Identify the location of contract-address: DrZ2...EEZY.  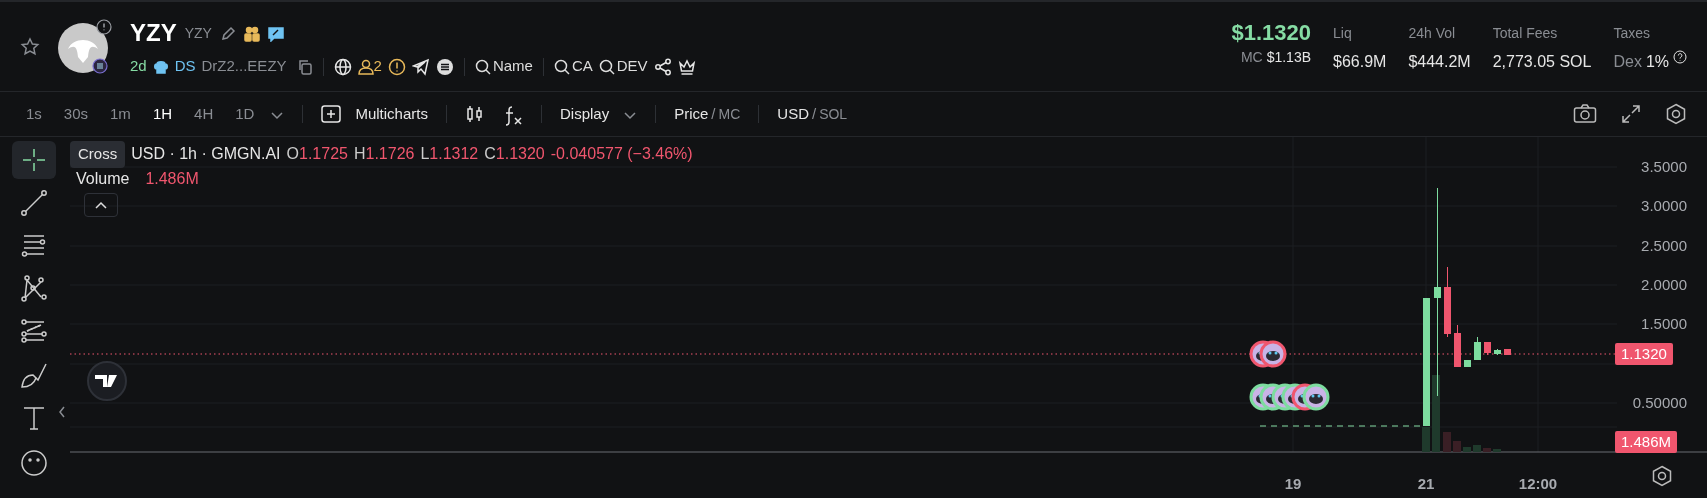
(244, 66).